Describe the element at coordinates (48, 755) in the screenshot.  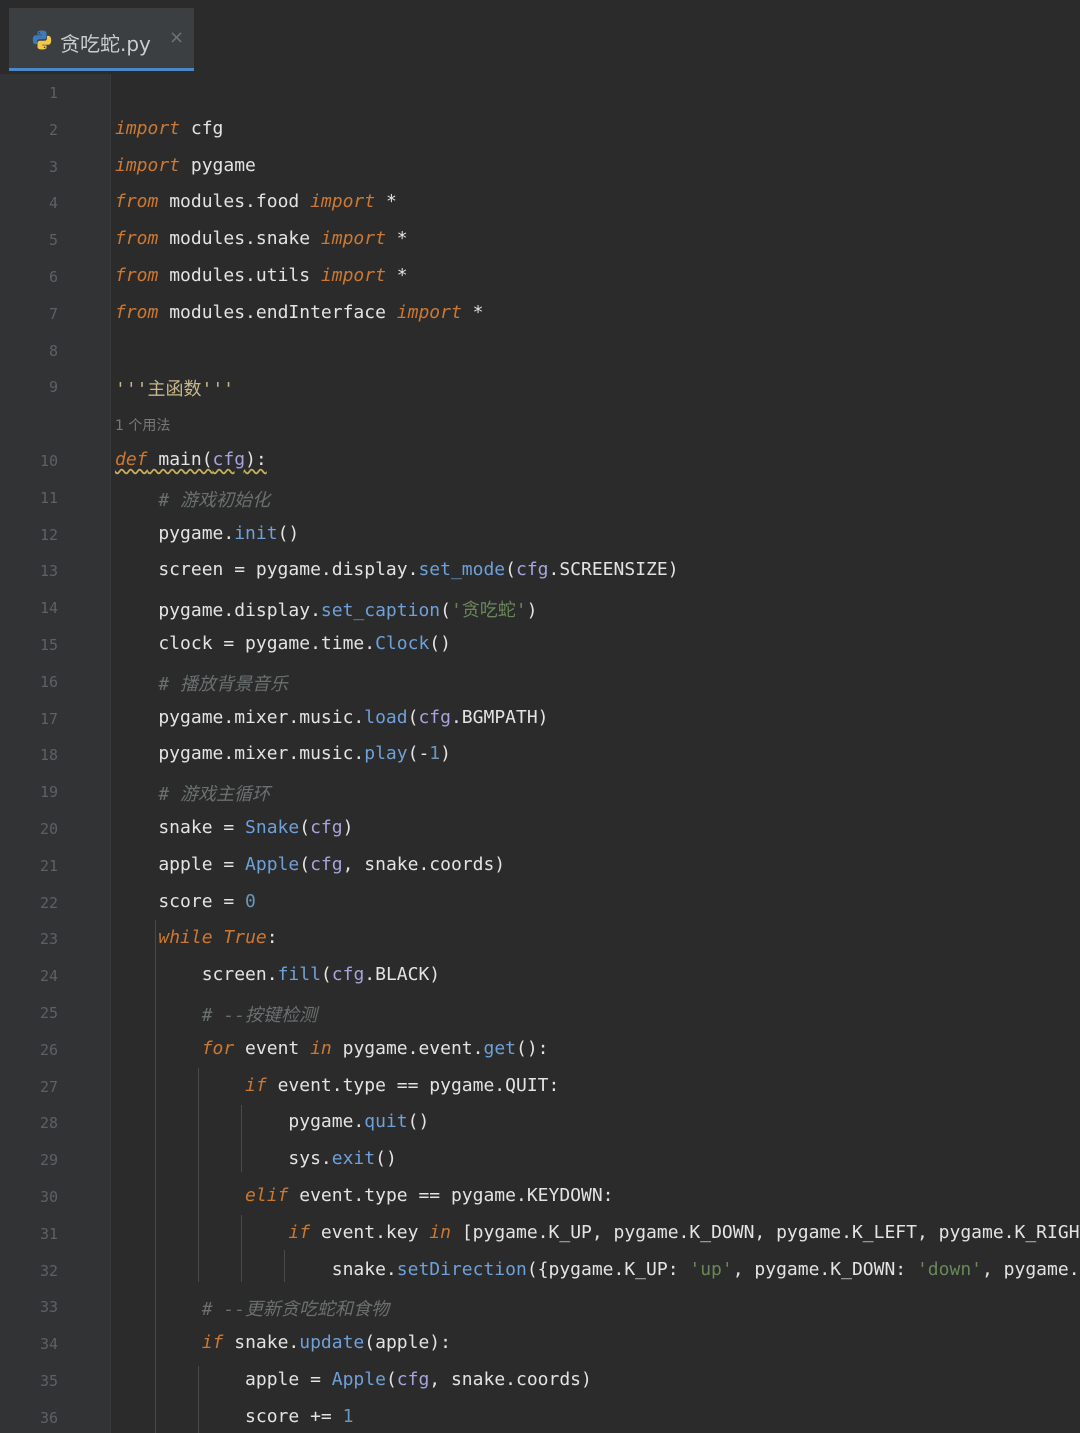
I see `line-number: 18` at that location.